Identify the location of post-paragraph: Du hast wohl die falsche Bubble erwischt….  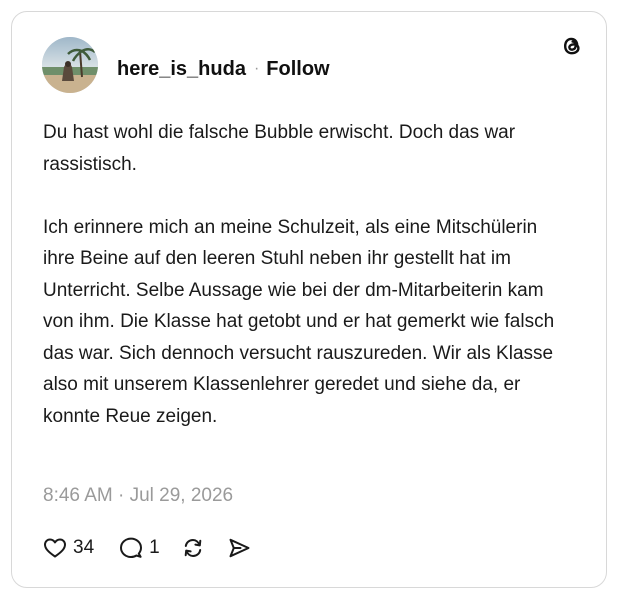
(279, 148).